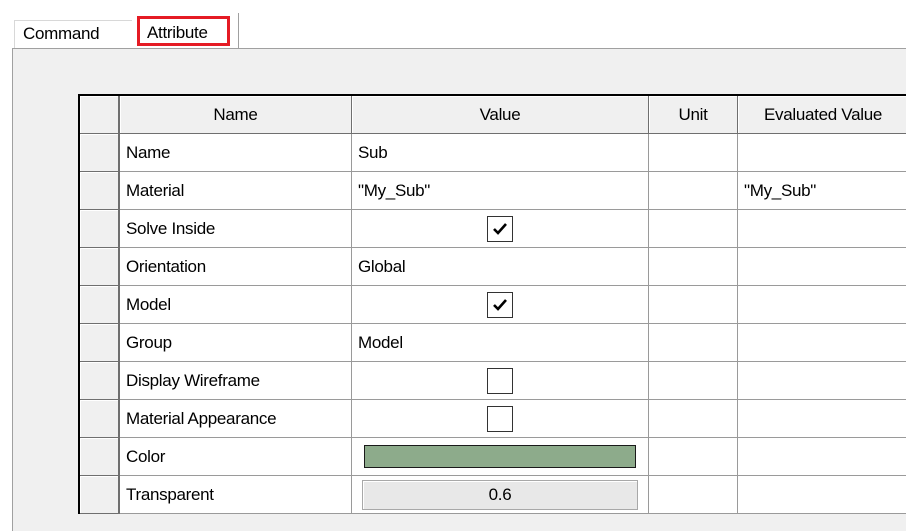 This screenshot has height=531, width=906. I want to click on material-appearance-checkbox, so click(500, 418).